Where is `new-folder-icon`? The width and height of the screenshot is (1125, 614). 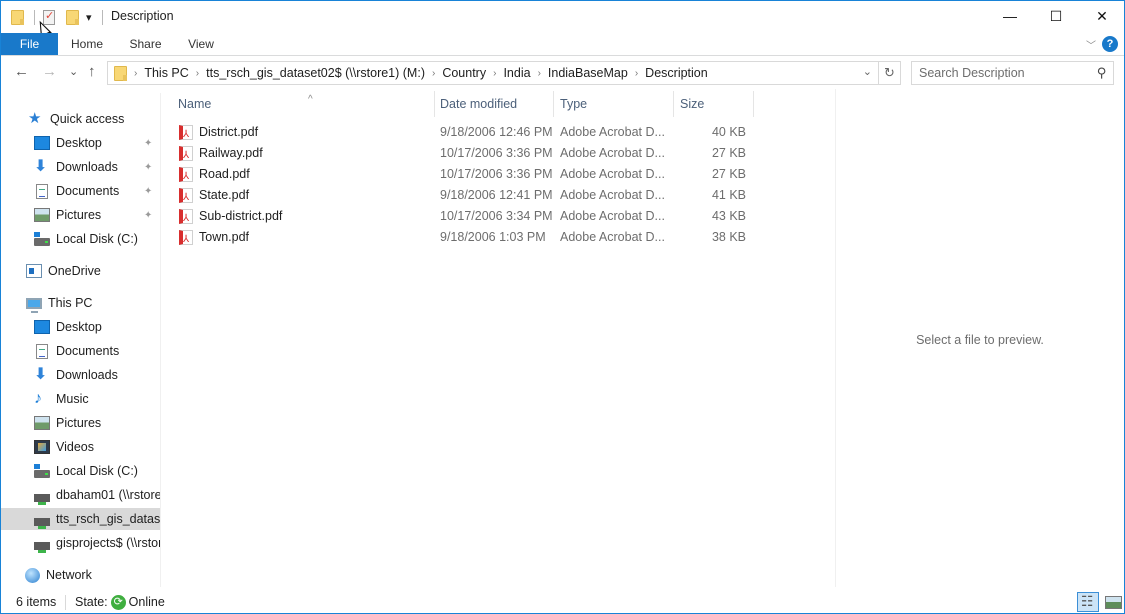 new-folder-icon is located at coordinates (72, 17).